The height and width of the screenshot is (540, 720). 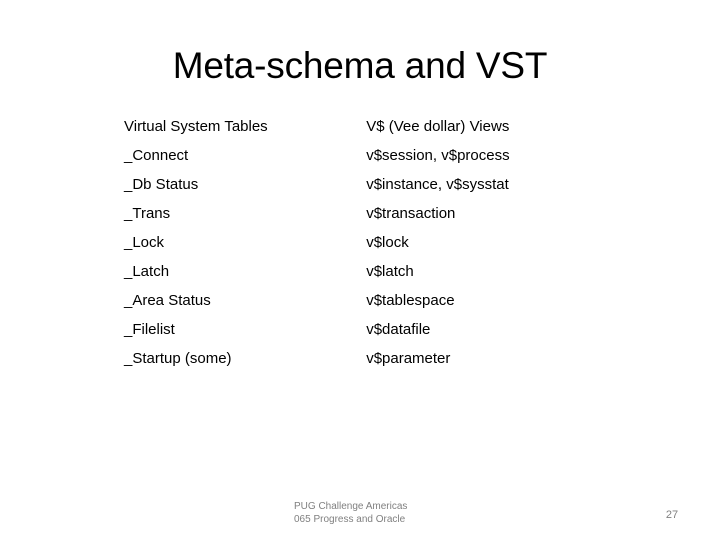 What do you see at coordinates (149, 329) in the screenshot?
I see `cell-vst-name: _Filelist` at bounding box center [149, 329].